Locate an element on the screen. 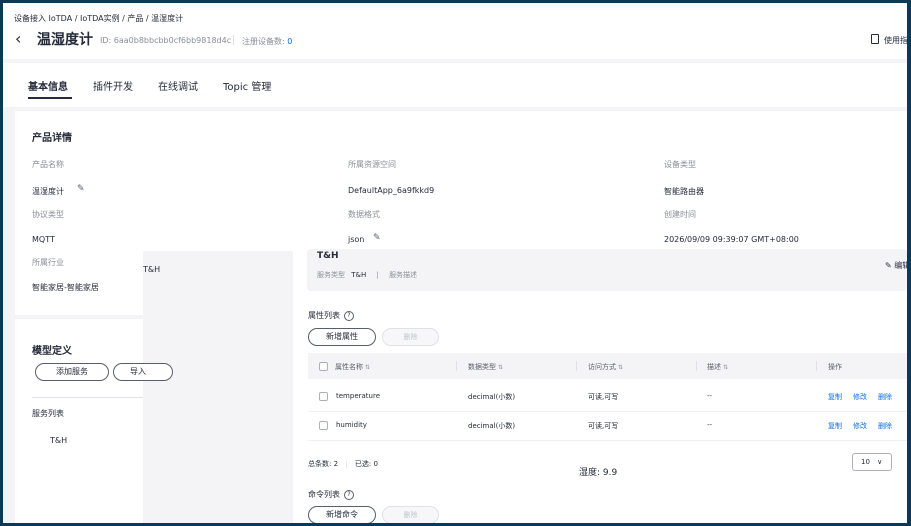  delete-property-button: 删除 is located at coordinates (410, 337).